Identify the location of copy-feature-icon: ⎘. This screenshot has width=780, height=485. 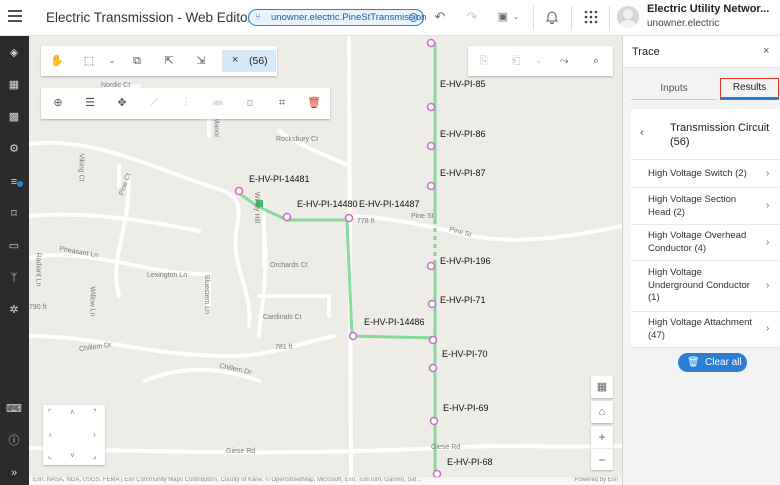
(484, 61).